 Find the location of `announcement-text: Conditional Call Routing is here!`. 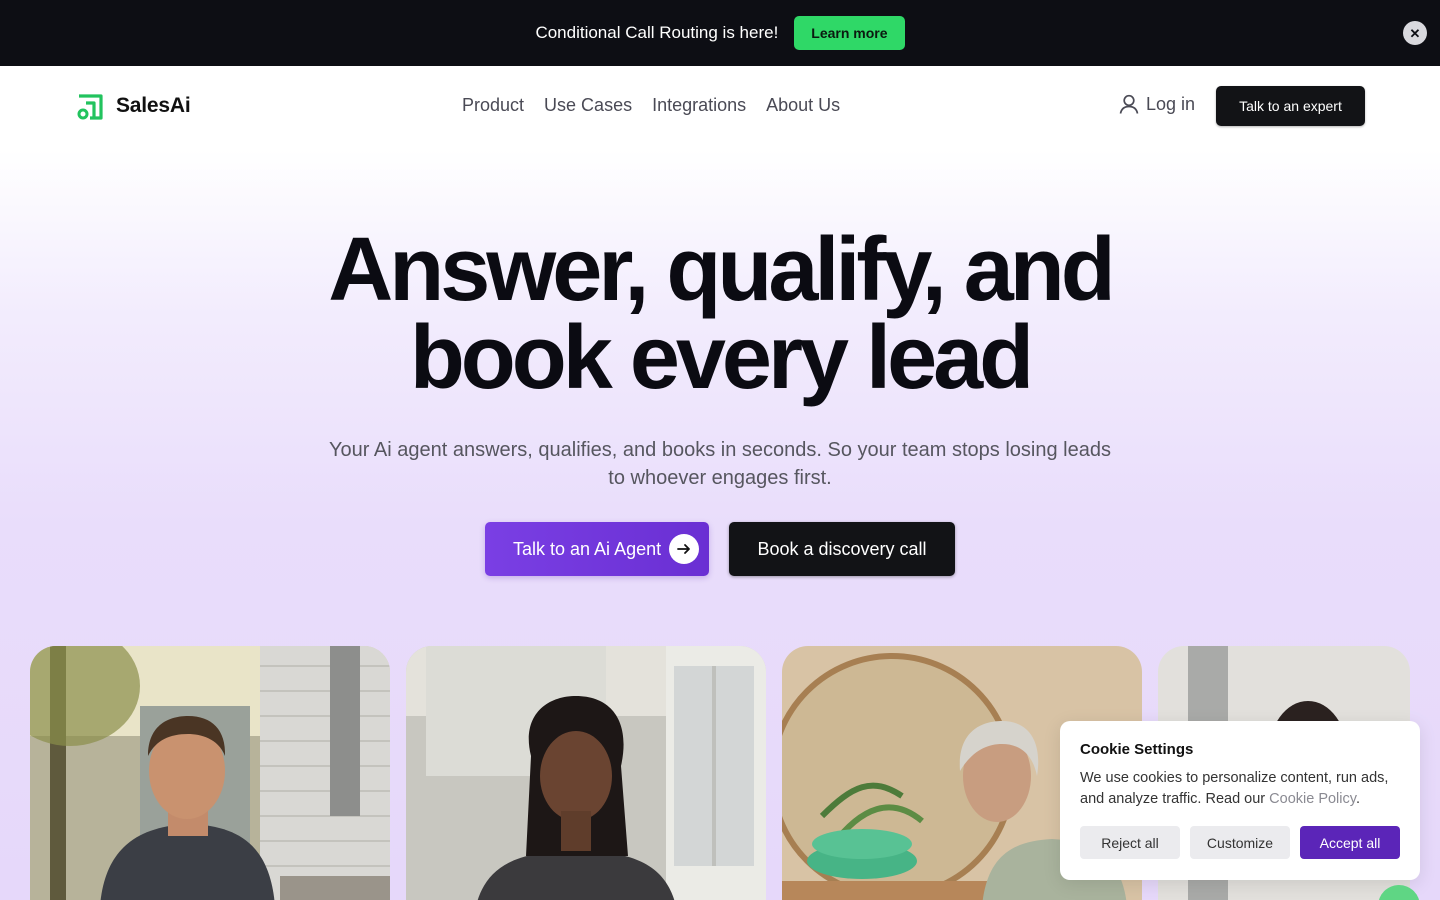

announcement-text: Conditional Call Routing is here! is located at coordinates (657, 32).